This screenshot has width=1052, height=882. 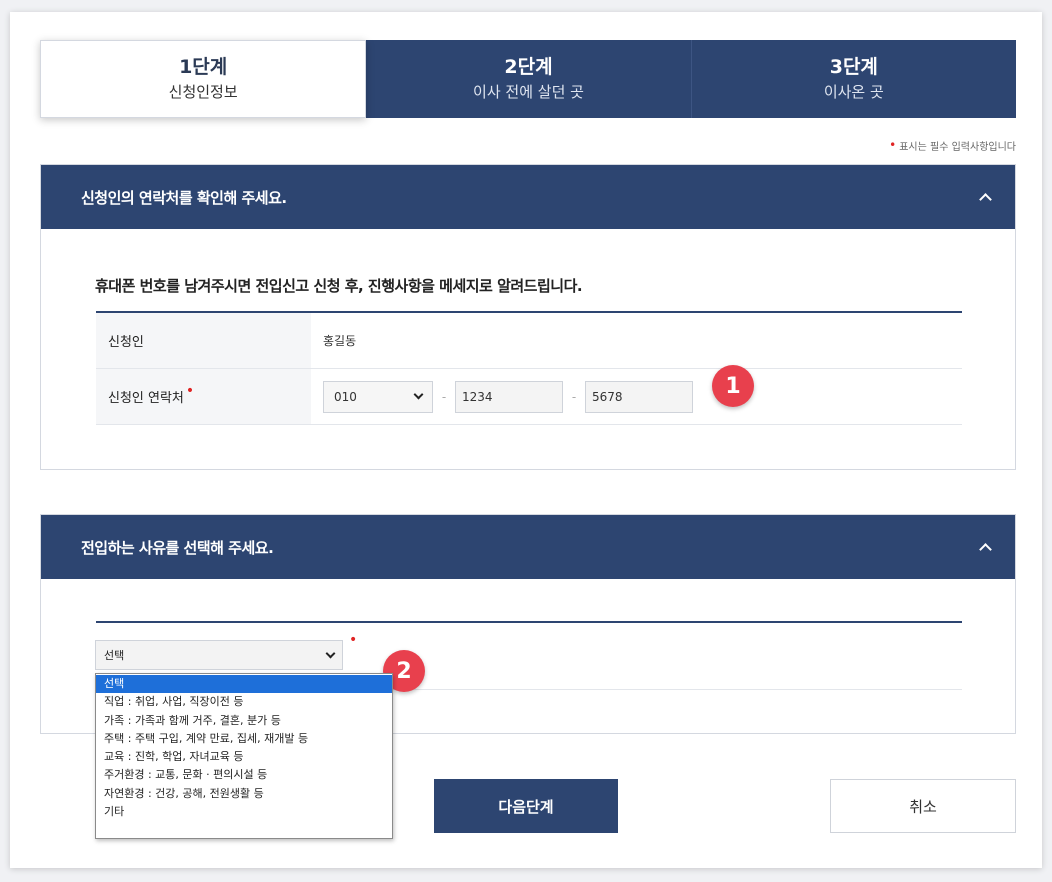 I want to click on phone-prefix-value: 010, so click(x=345, y=396).